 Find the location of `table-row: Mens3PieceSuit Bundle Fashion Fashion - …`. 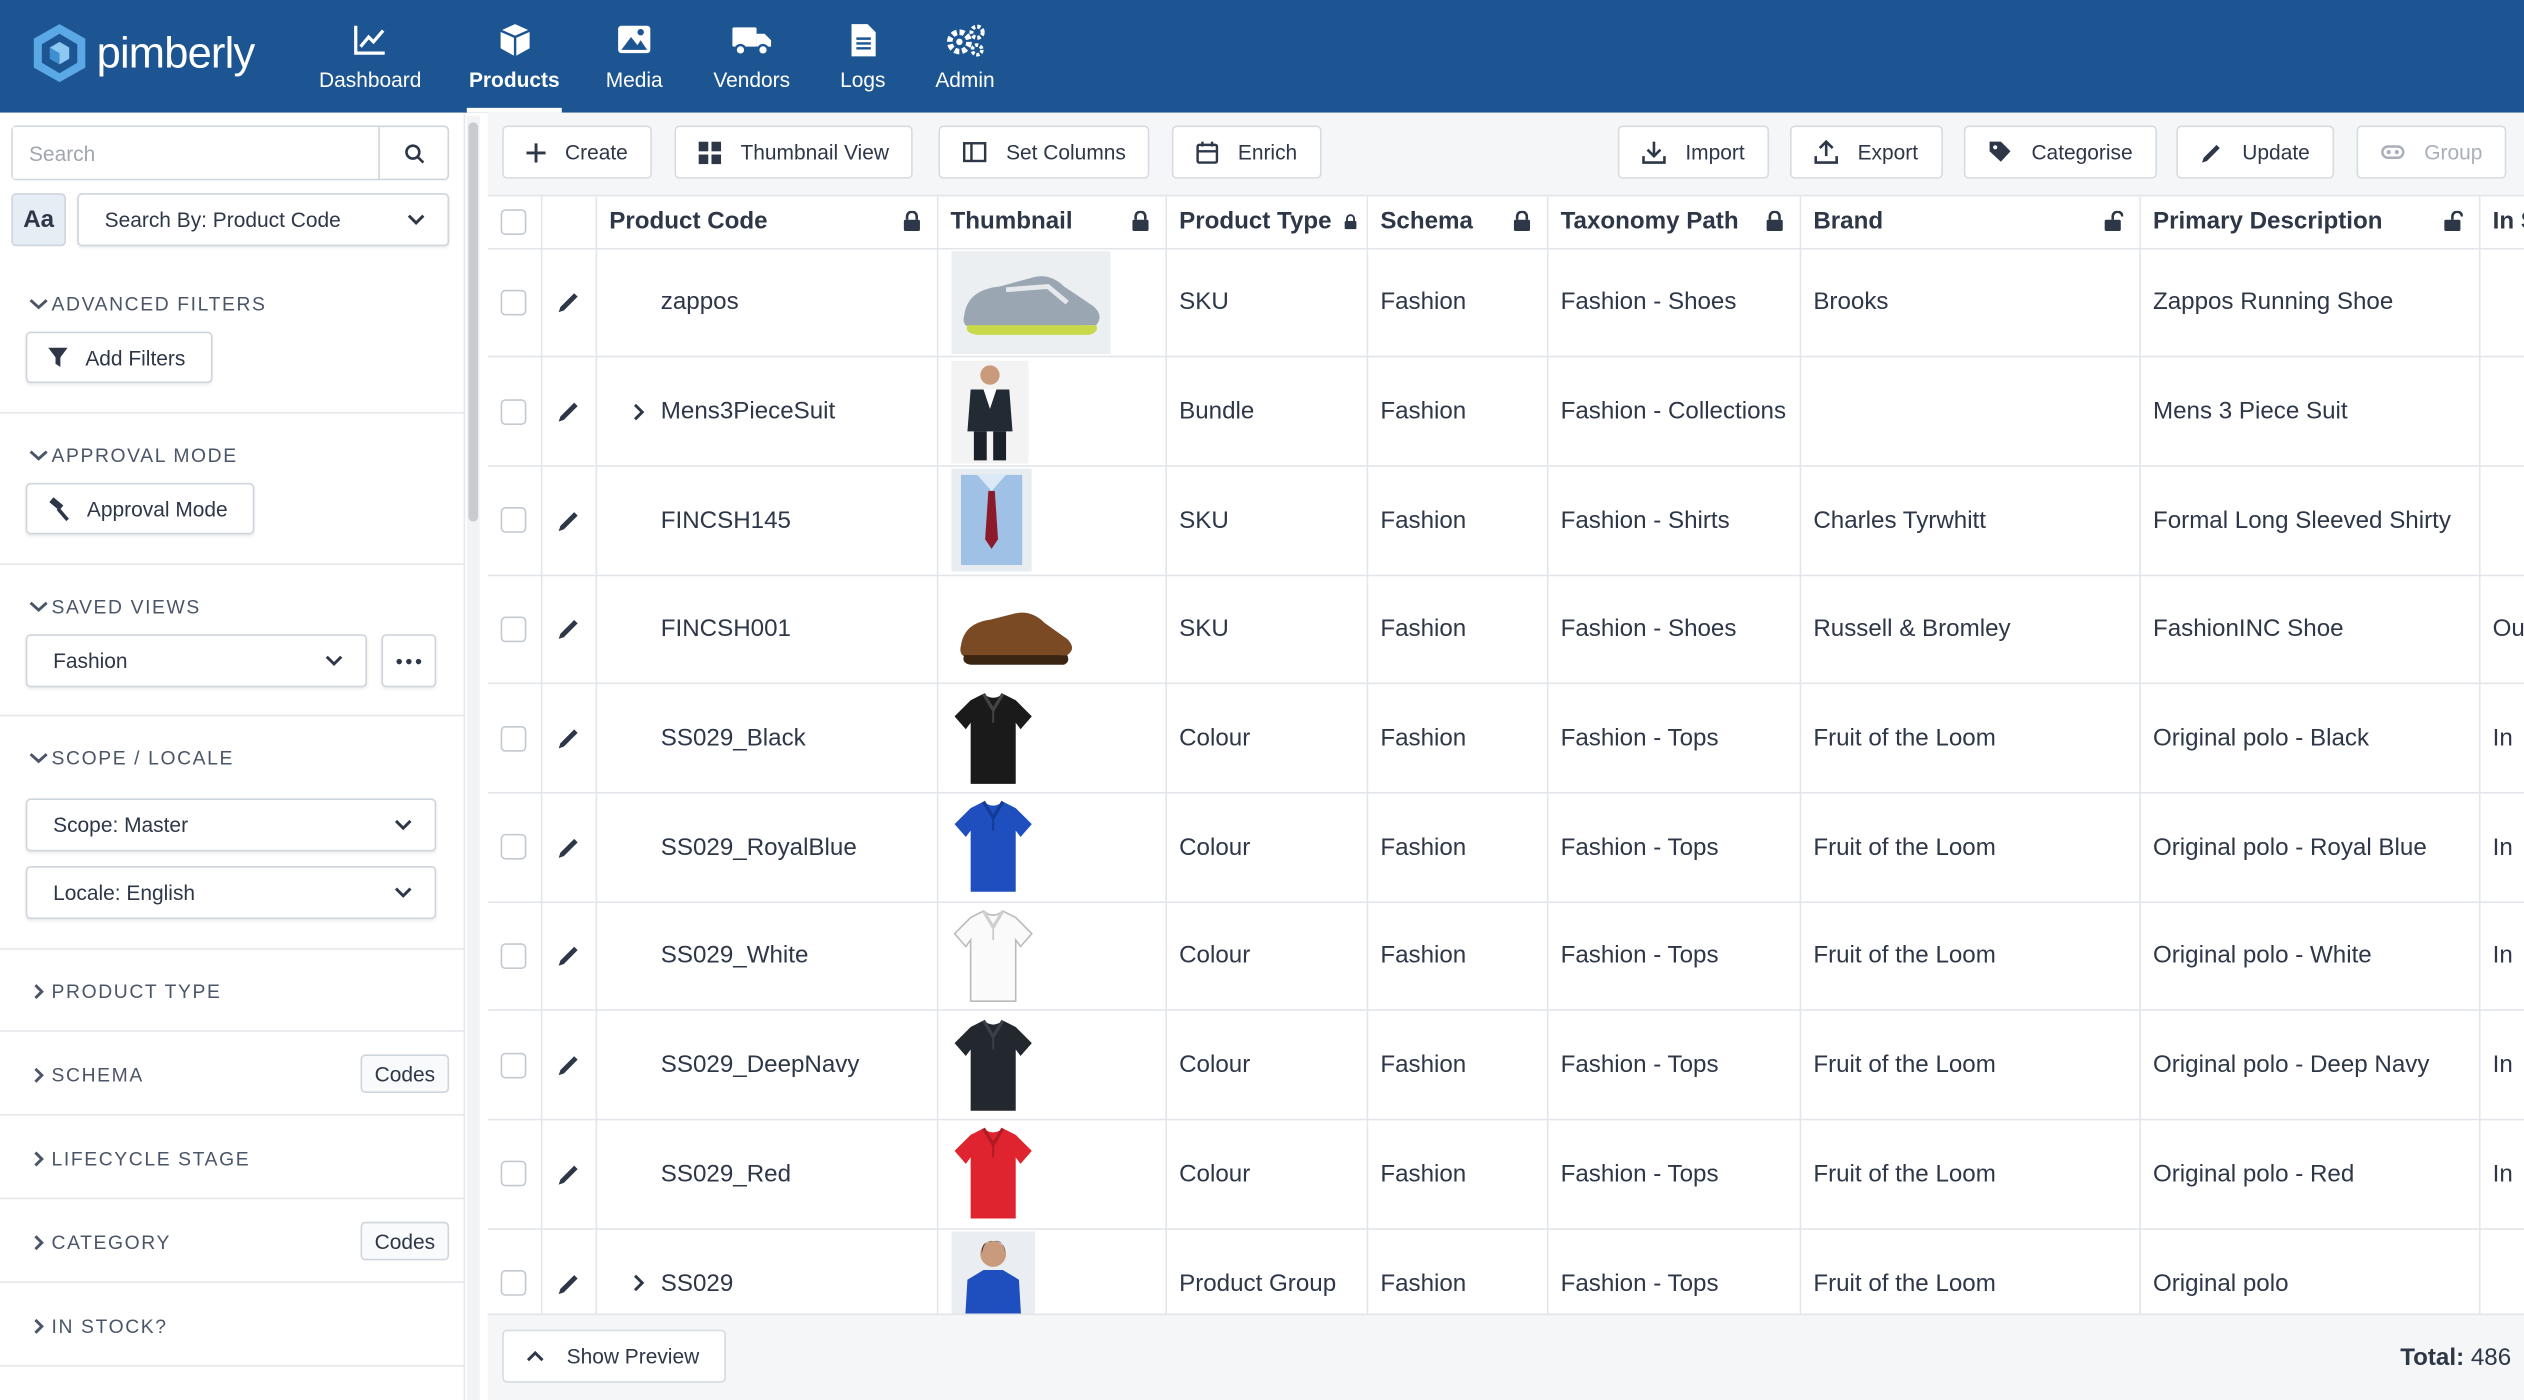

table-row: Mens3PieceSuit Bundle Fashion Fashion - … is located at coordinates (1505, 411).